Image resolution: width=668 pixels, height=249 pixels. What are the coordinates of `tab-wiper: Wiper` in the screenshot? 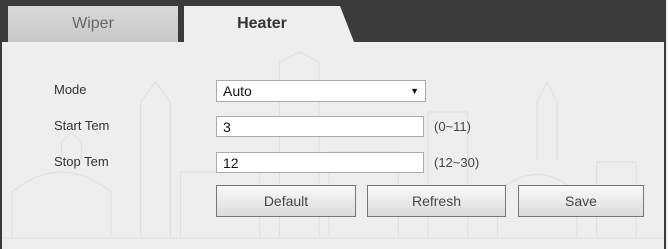 It's located at (93, 24).